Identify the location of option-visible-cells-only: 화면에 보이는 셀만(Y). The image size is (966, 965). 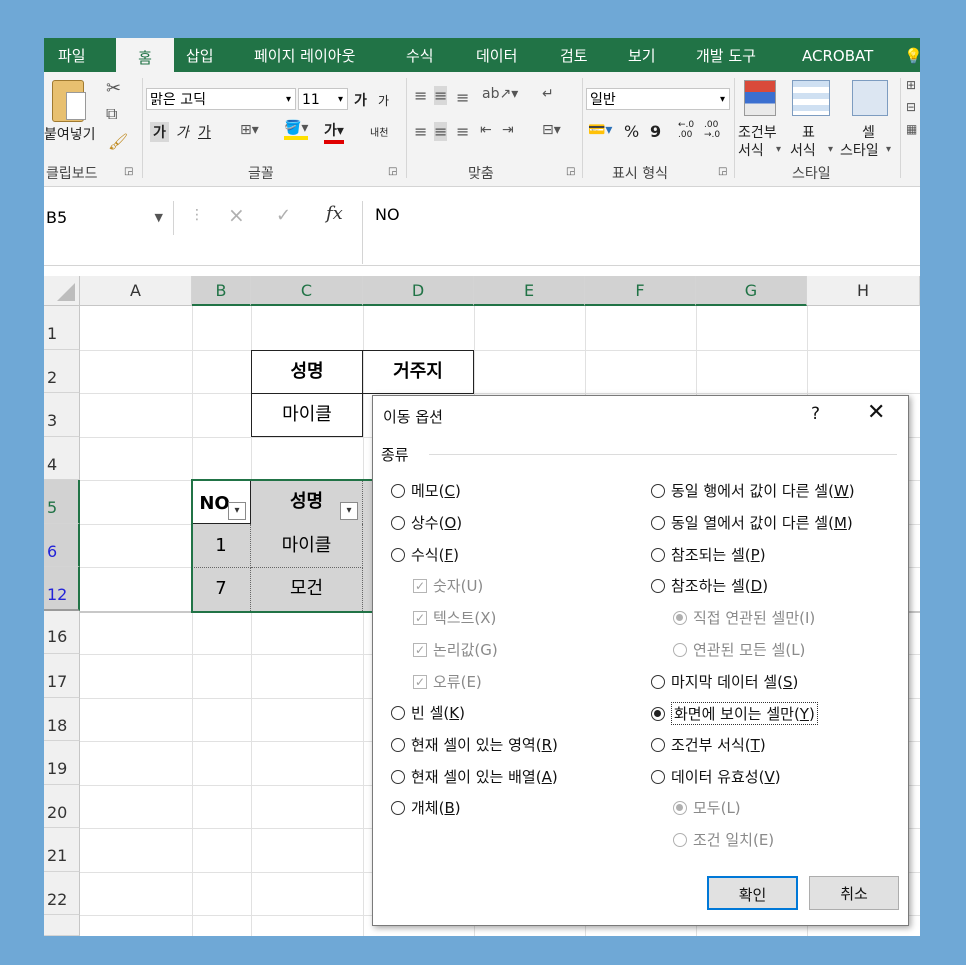
(734, 713).